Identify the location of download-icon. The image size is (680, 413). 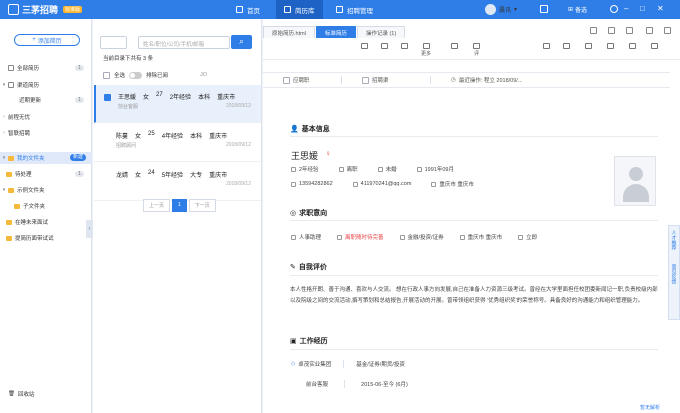
(611, 30).